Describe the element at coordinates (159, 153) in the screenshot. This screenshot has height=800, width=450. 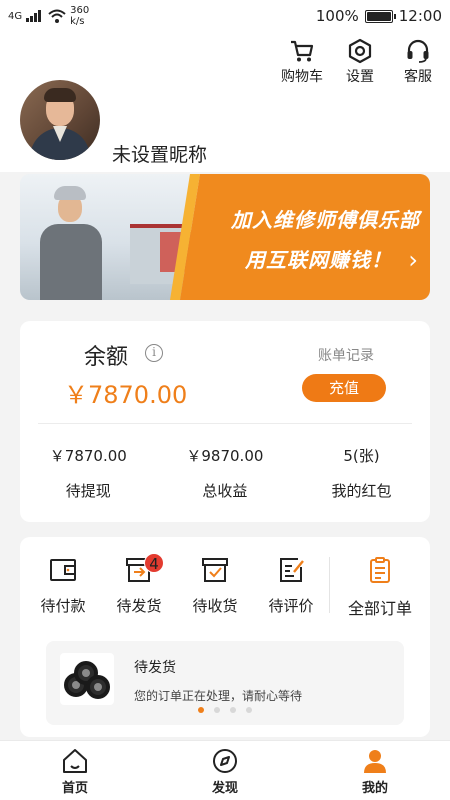
I see `nickname: 未设置昵称` at that location.